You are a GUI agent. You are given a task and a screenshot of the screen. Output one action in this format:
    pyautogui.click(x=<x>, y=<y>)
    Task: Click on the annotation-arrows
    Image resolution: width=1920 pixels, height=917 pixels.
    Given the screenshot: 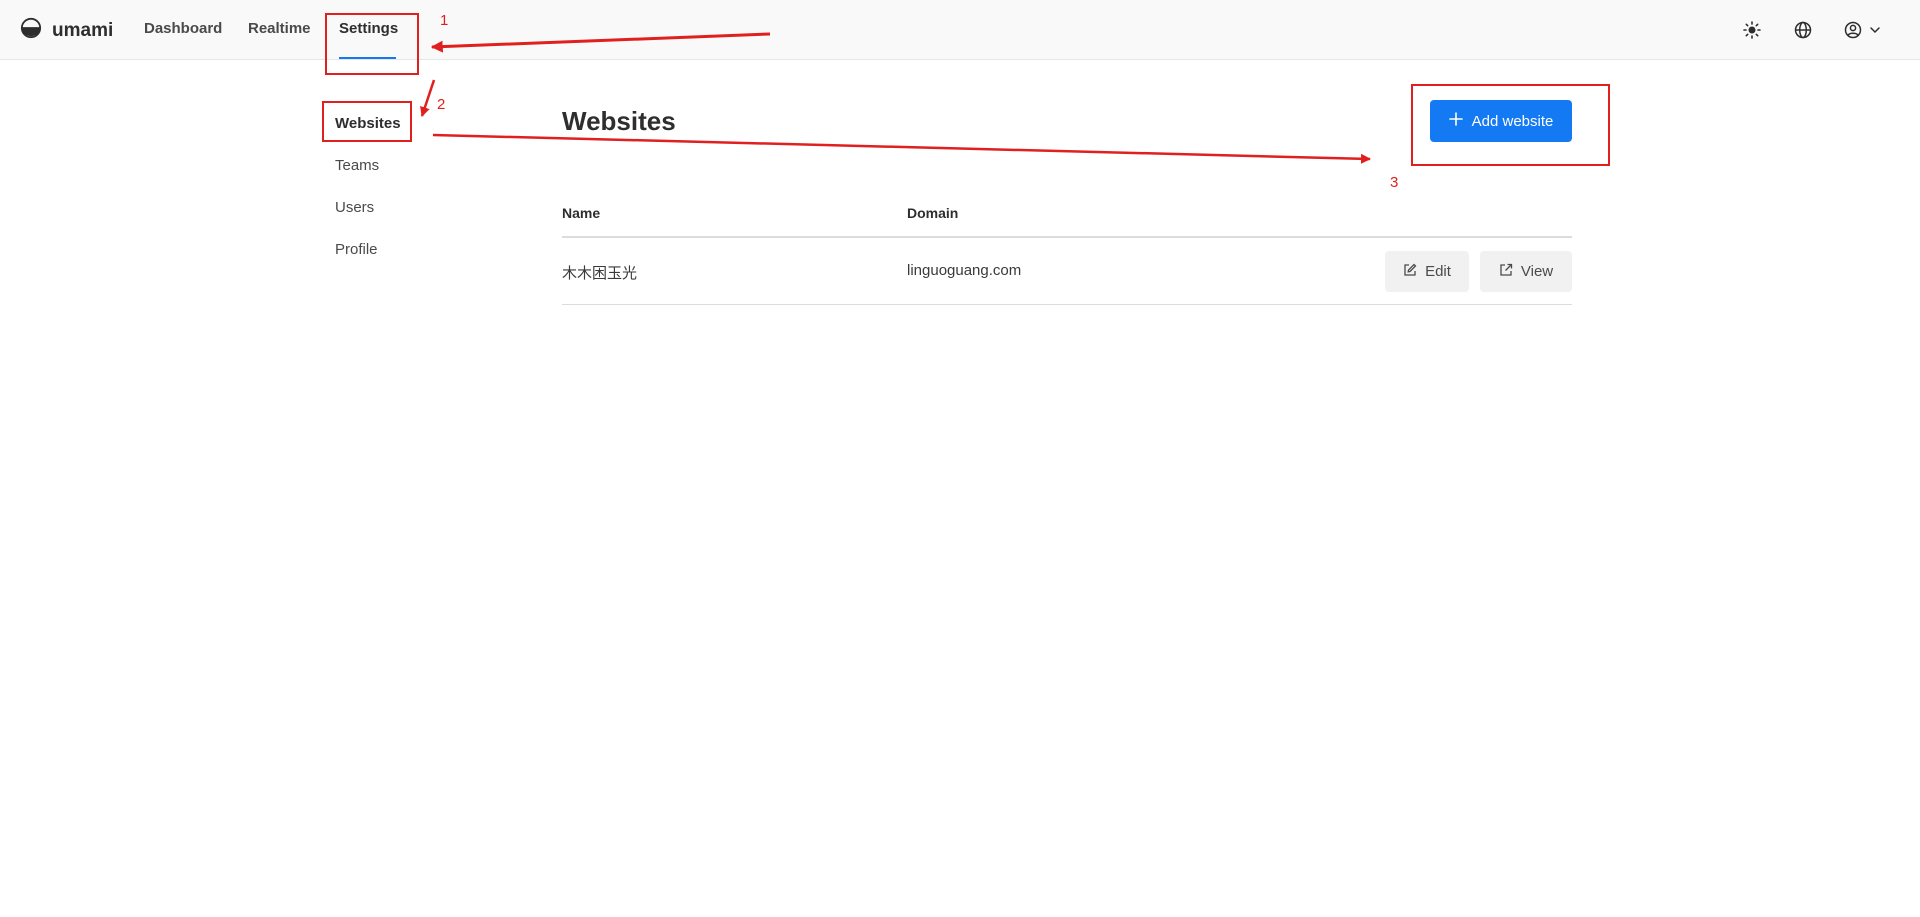 What is the action you would take?
    pyautogui.click(x=895, y=98)
    